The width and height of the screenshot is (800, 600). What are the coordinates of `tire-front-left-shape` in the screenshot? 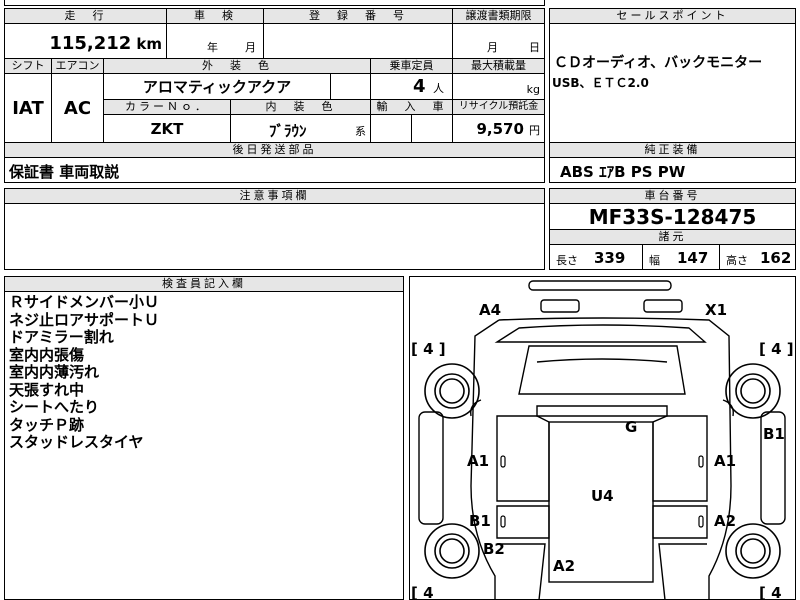 It's located at (452, 391).